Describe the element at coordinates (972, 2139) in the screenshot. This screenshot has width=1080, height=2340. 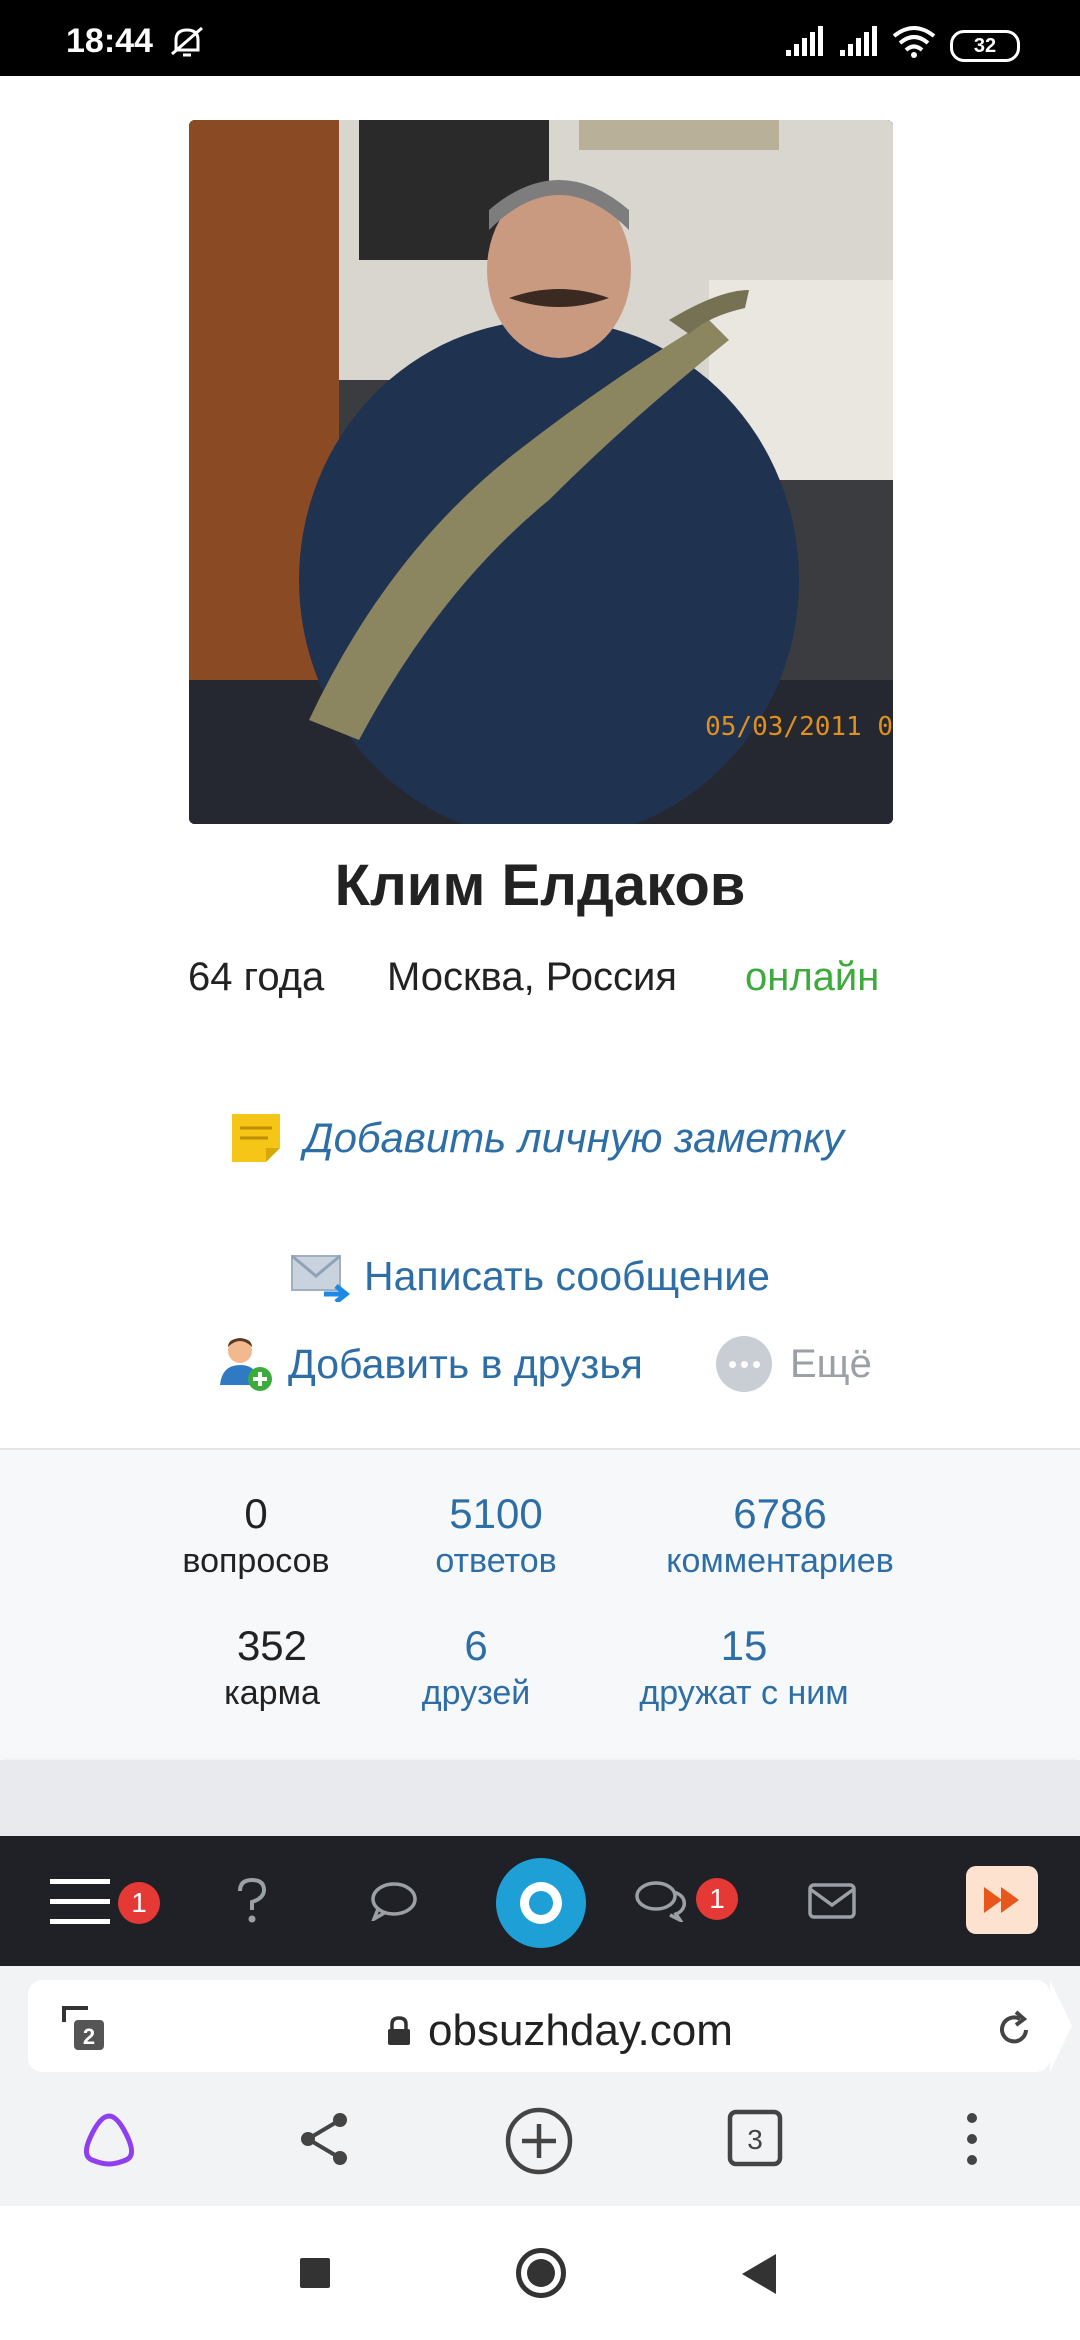
I see `more-vertical-icon` at that location.